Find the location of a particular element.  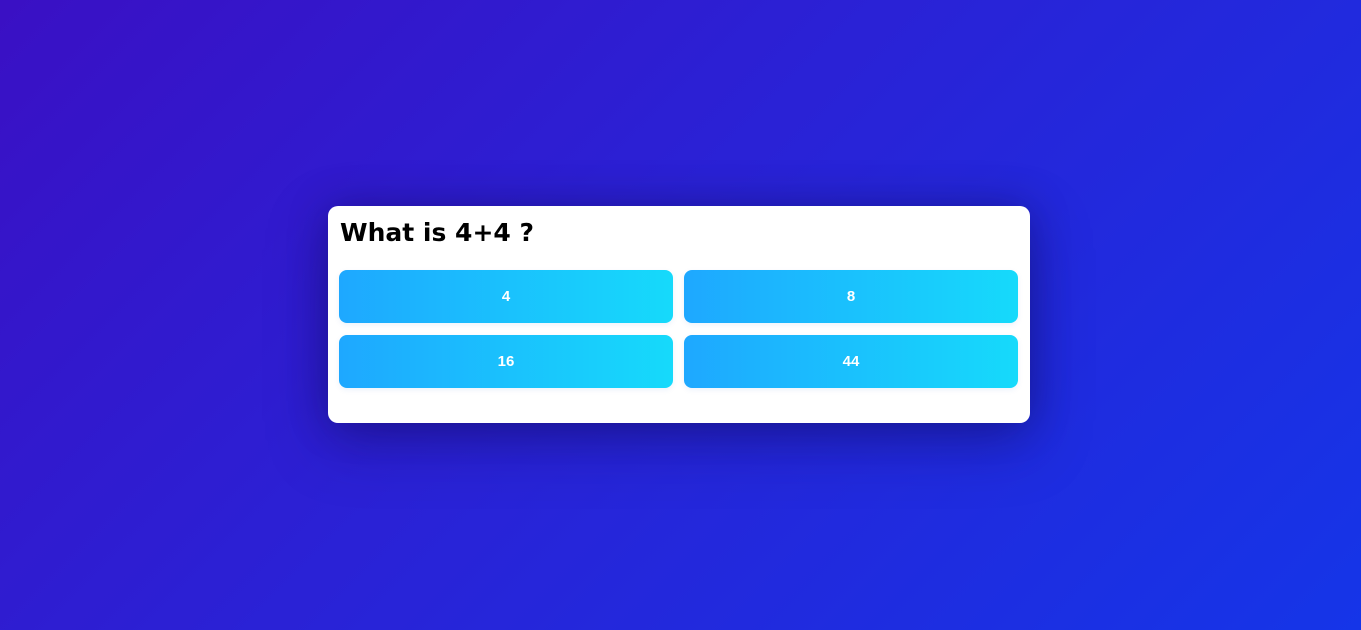

answer-button-2: 8 is located at coordinates (851, 296).